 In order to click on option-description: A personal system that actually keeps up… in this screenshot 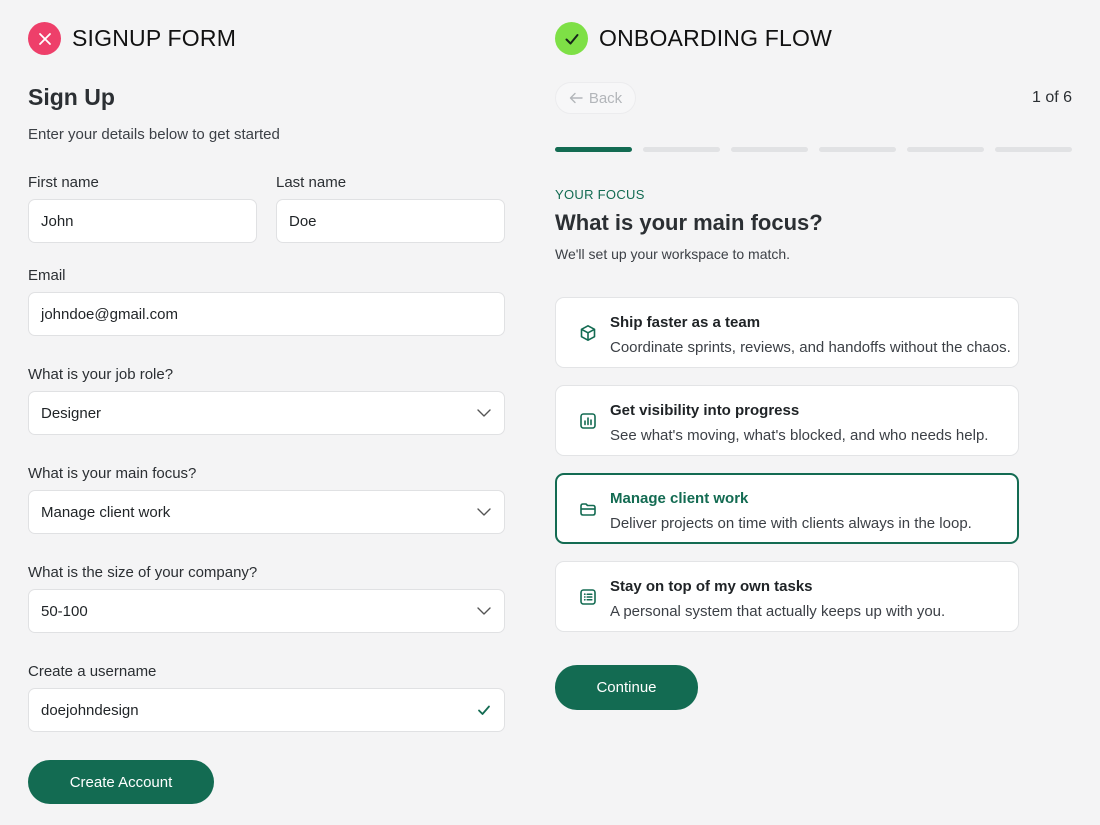, I will do `click(778, 611)`.